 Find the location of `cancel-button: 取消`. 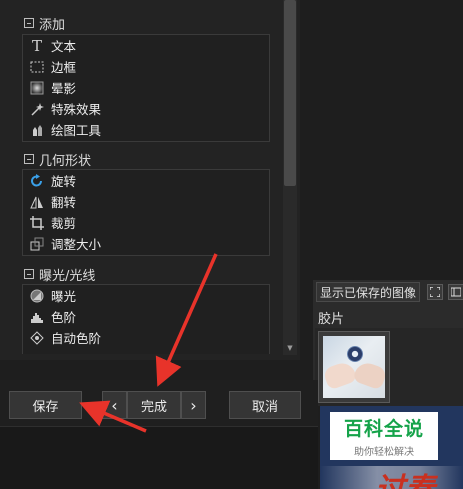

cancel-button: 取消 is located at coordinates (265, 405).